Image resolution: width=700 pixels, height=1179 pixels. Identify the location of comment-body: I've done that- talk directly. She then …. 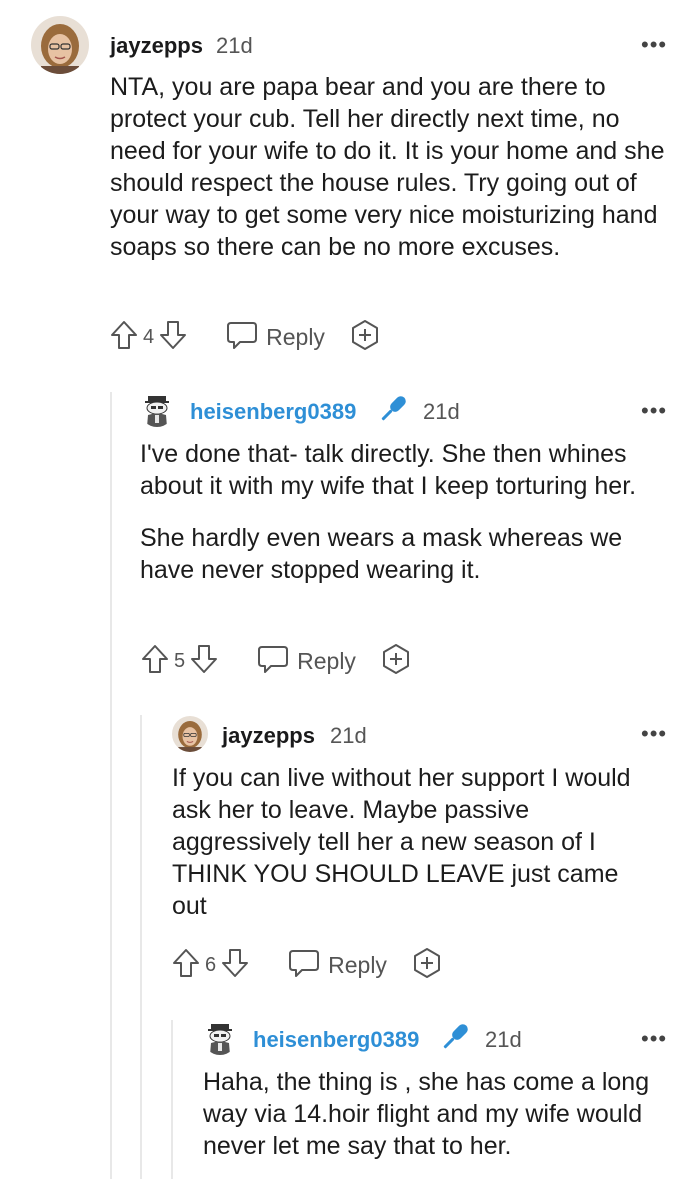
(410, 512).